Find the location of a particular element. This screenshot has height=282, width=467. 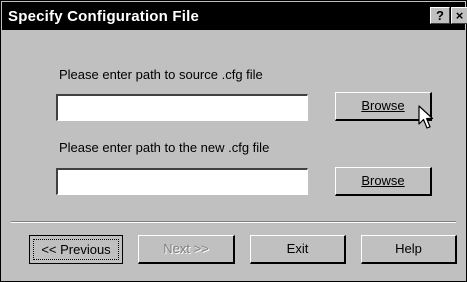

exit-button: Exit is located at coordinates (298, 249).